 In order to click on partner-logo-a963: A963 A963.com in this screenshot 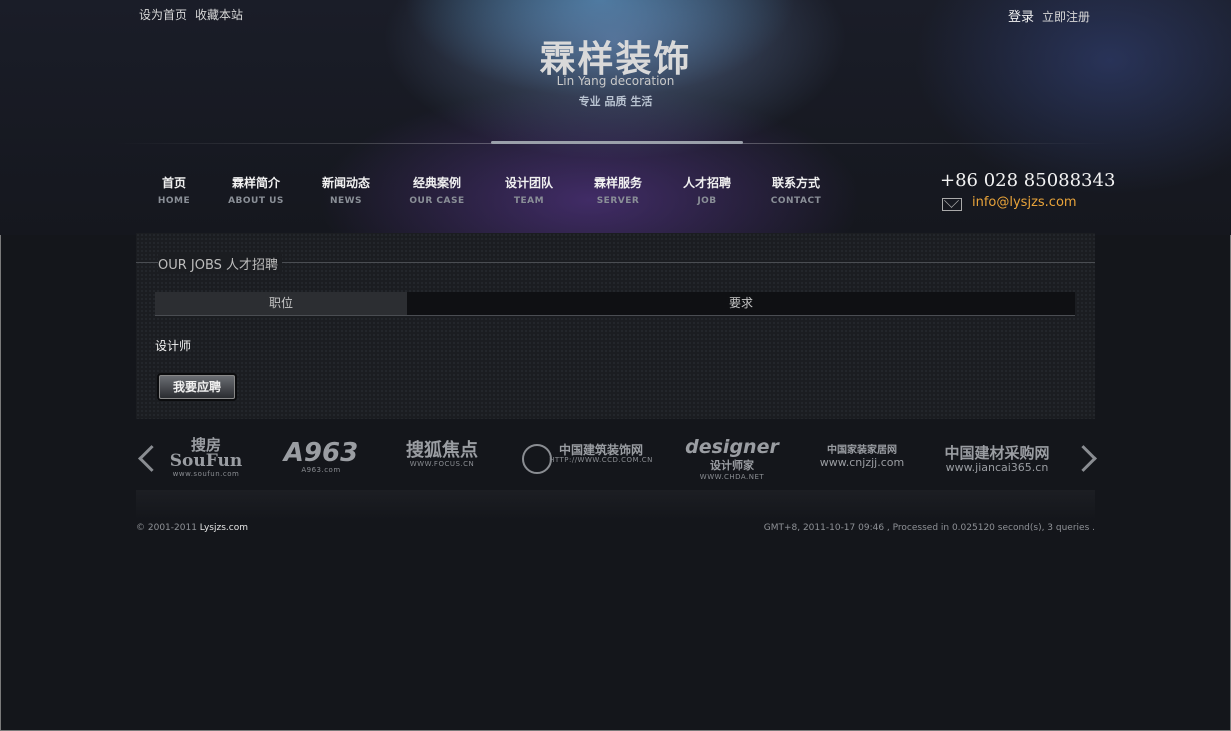, I will do `click(321, 457)`.